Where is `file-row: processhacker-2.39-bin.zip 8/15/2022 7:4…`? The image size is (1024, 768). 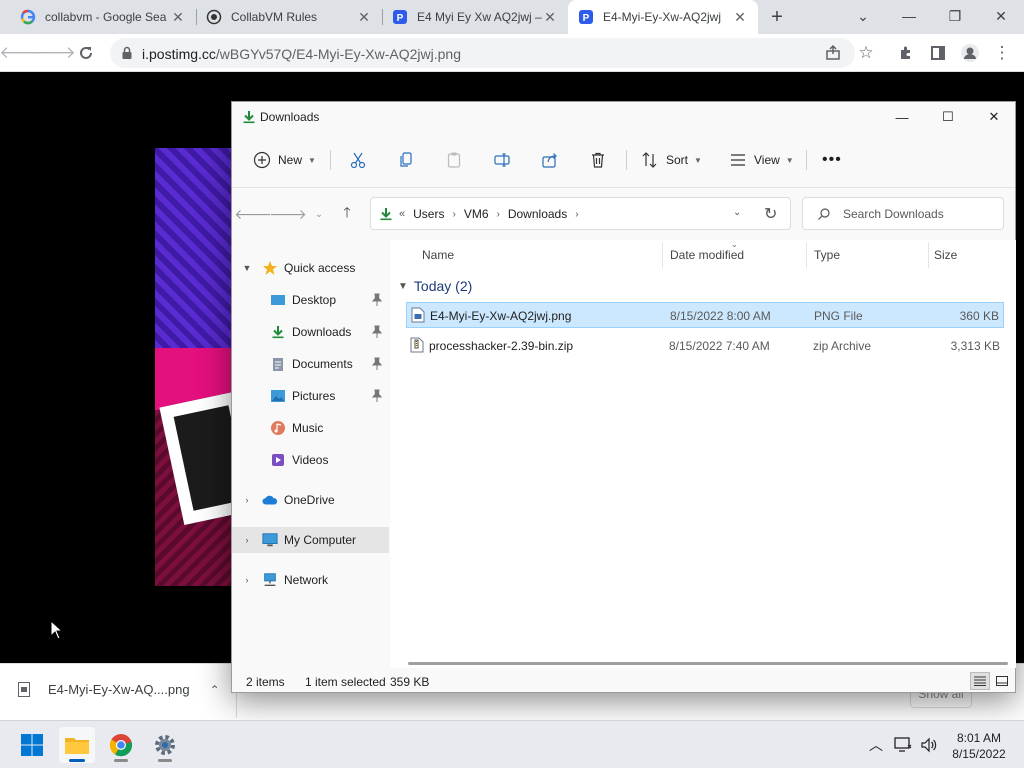
file-row: processhacker-2.39-bin.zip 8/15/2022 7:4… is located at coordinates (705, 346).